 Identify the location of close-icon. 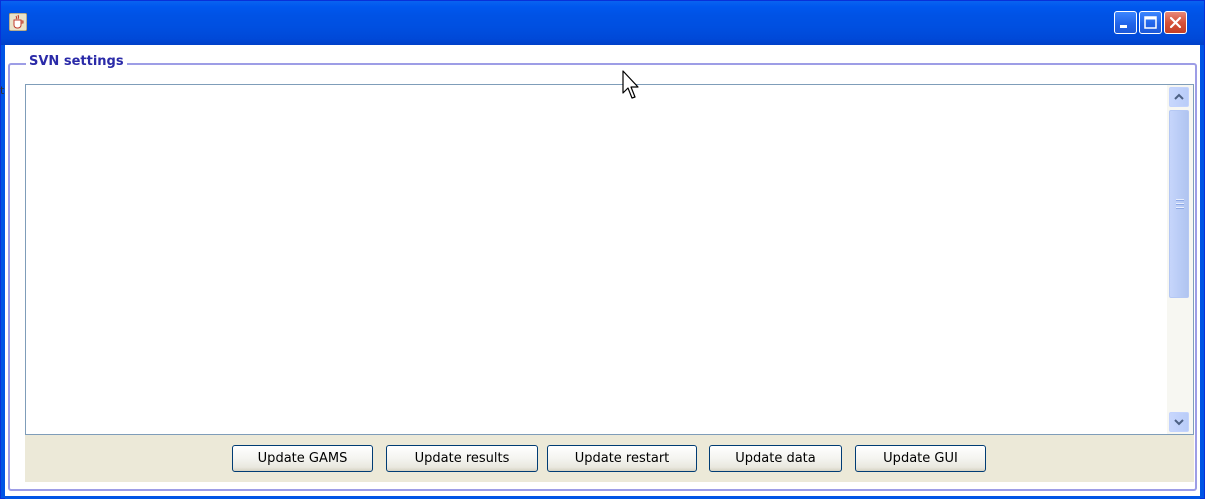
(1175, 22).